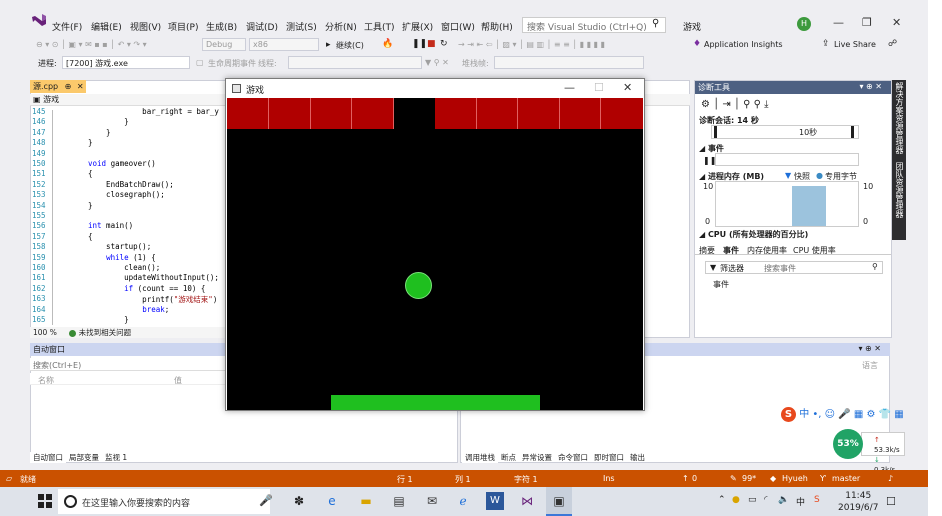 The image size is (942, 516). I want to click on ime-lang-toggle: 中, so click(804, 414).